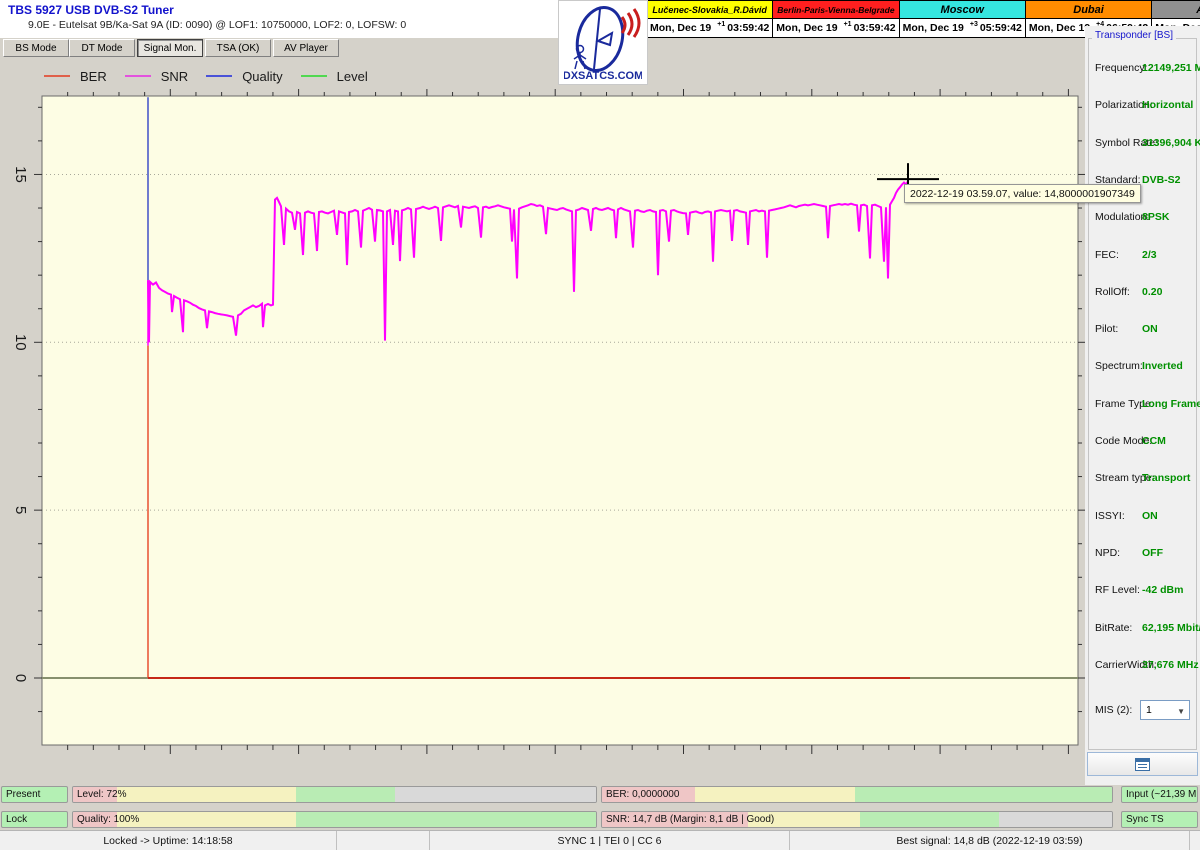  I want to click on tp-row-bitrate: BitRate: 62,195 Mbit/s, so click(1142, 629).